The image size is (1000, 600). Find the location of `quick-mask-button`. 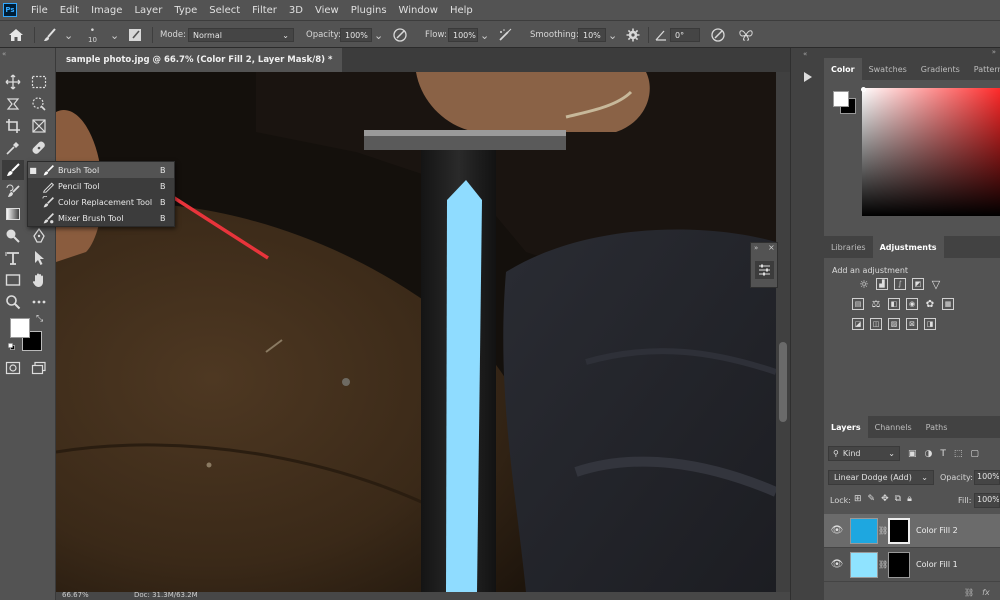

quick-mask-button is located at coordinates (13, 368).